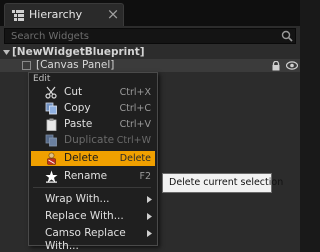 The width and height of the screenshot is (320, 252). I want to click on menu-item-label: Delete, so click(81, 158).